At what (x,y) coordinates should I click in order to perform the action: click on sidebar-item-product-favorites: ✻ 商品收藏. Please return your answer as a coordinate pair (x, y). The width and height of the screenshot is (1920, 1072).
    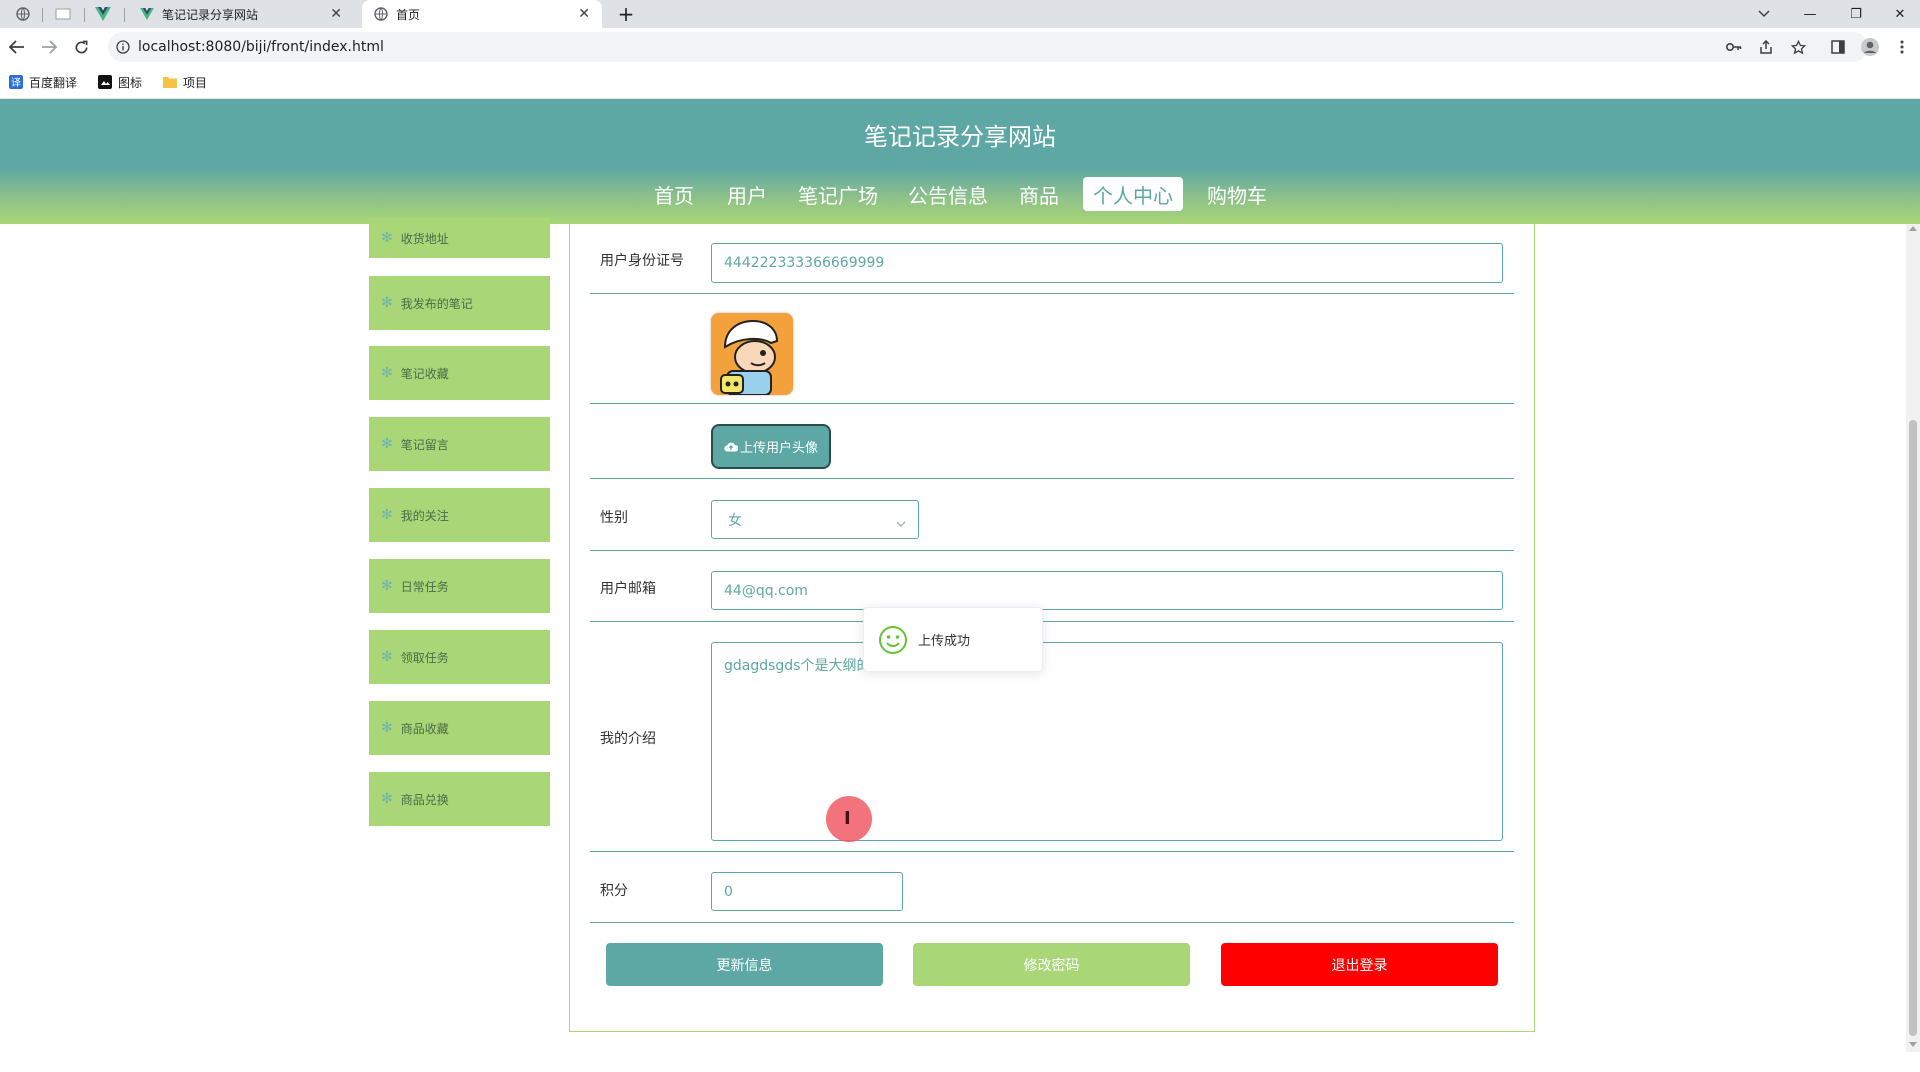
    Looking at the image, I should click on (459, 728).